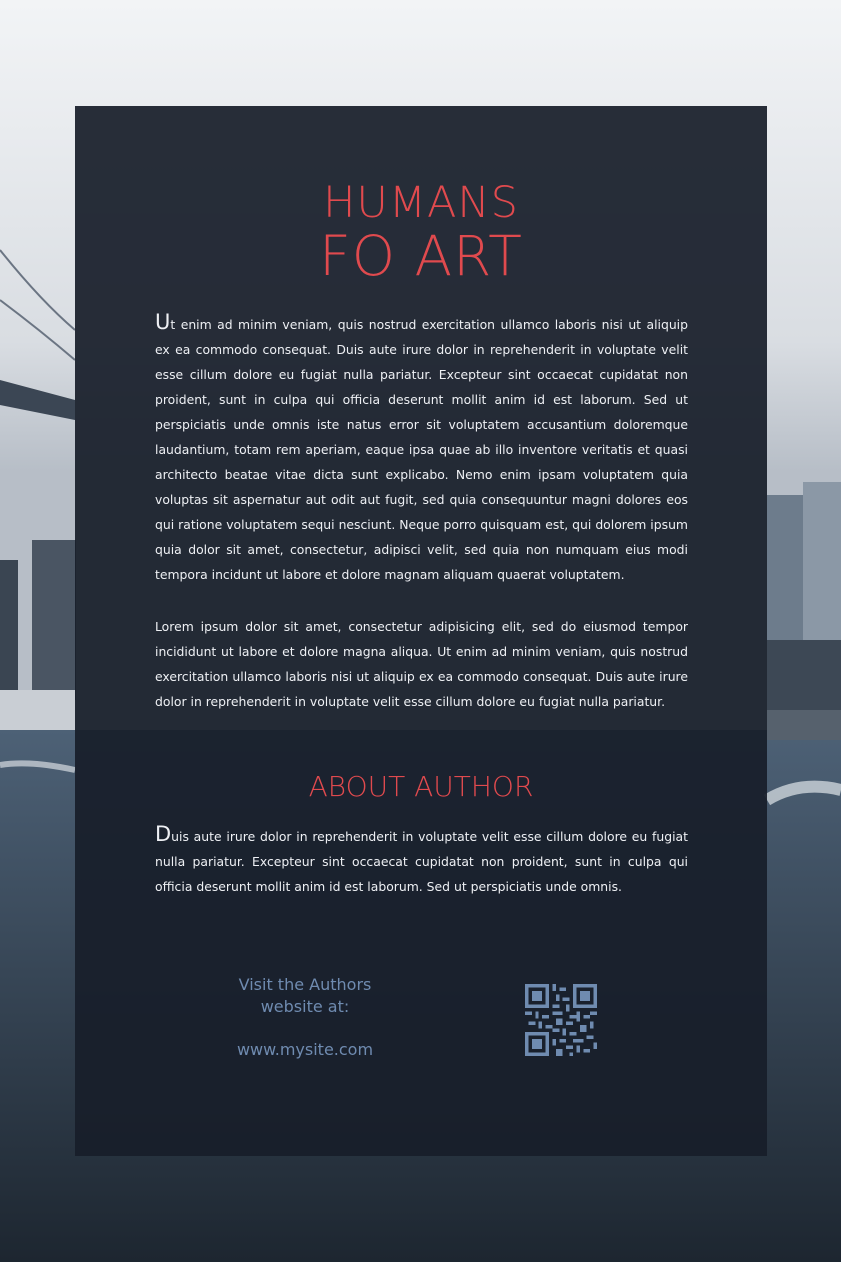 The image size is (841, 1262). Describe the element at coordinates (561, 1020) in the screenshot. I see `qr-code-icon` at that location.